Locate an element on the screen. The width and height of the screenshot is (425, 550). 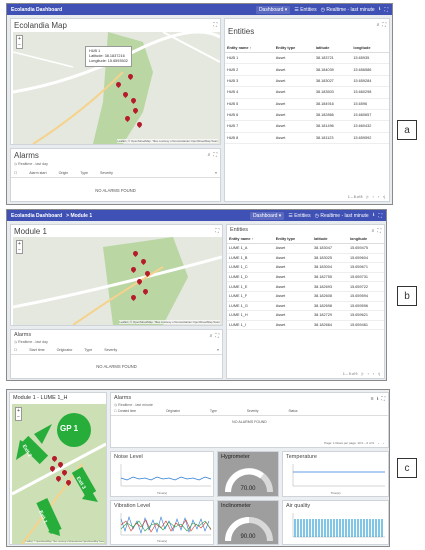
air-quality-chart is located at coordinates (338, 525).